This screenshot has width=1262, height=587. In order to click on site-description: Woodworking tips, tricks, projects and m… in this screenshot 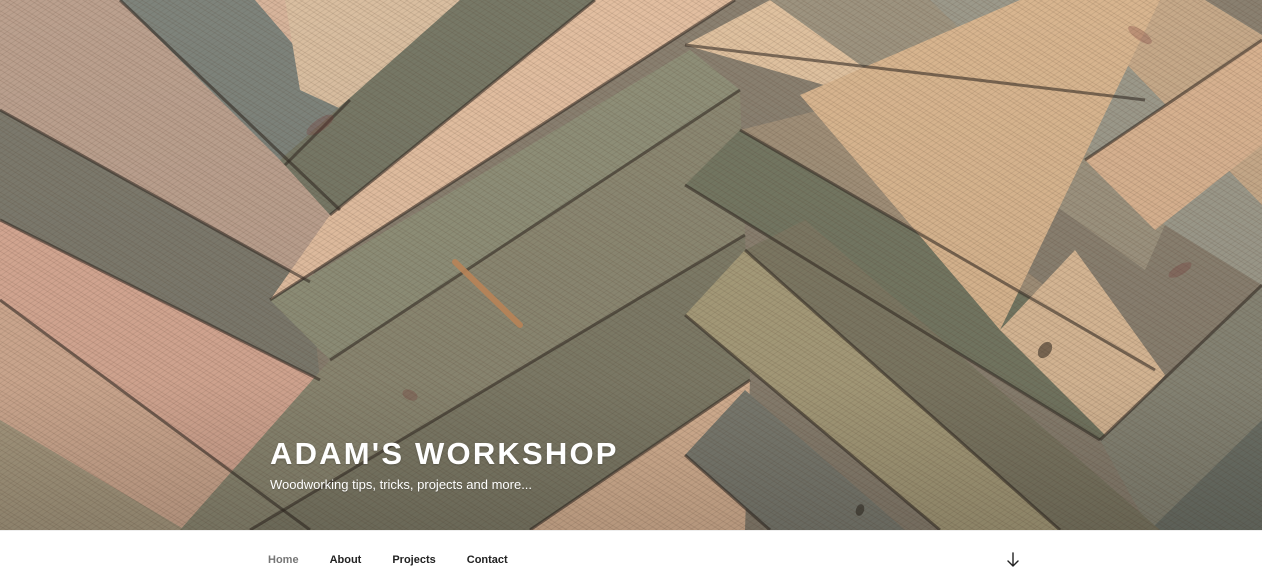, I will do `click(401, 484)`.